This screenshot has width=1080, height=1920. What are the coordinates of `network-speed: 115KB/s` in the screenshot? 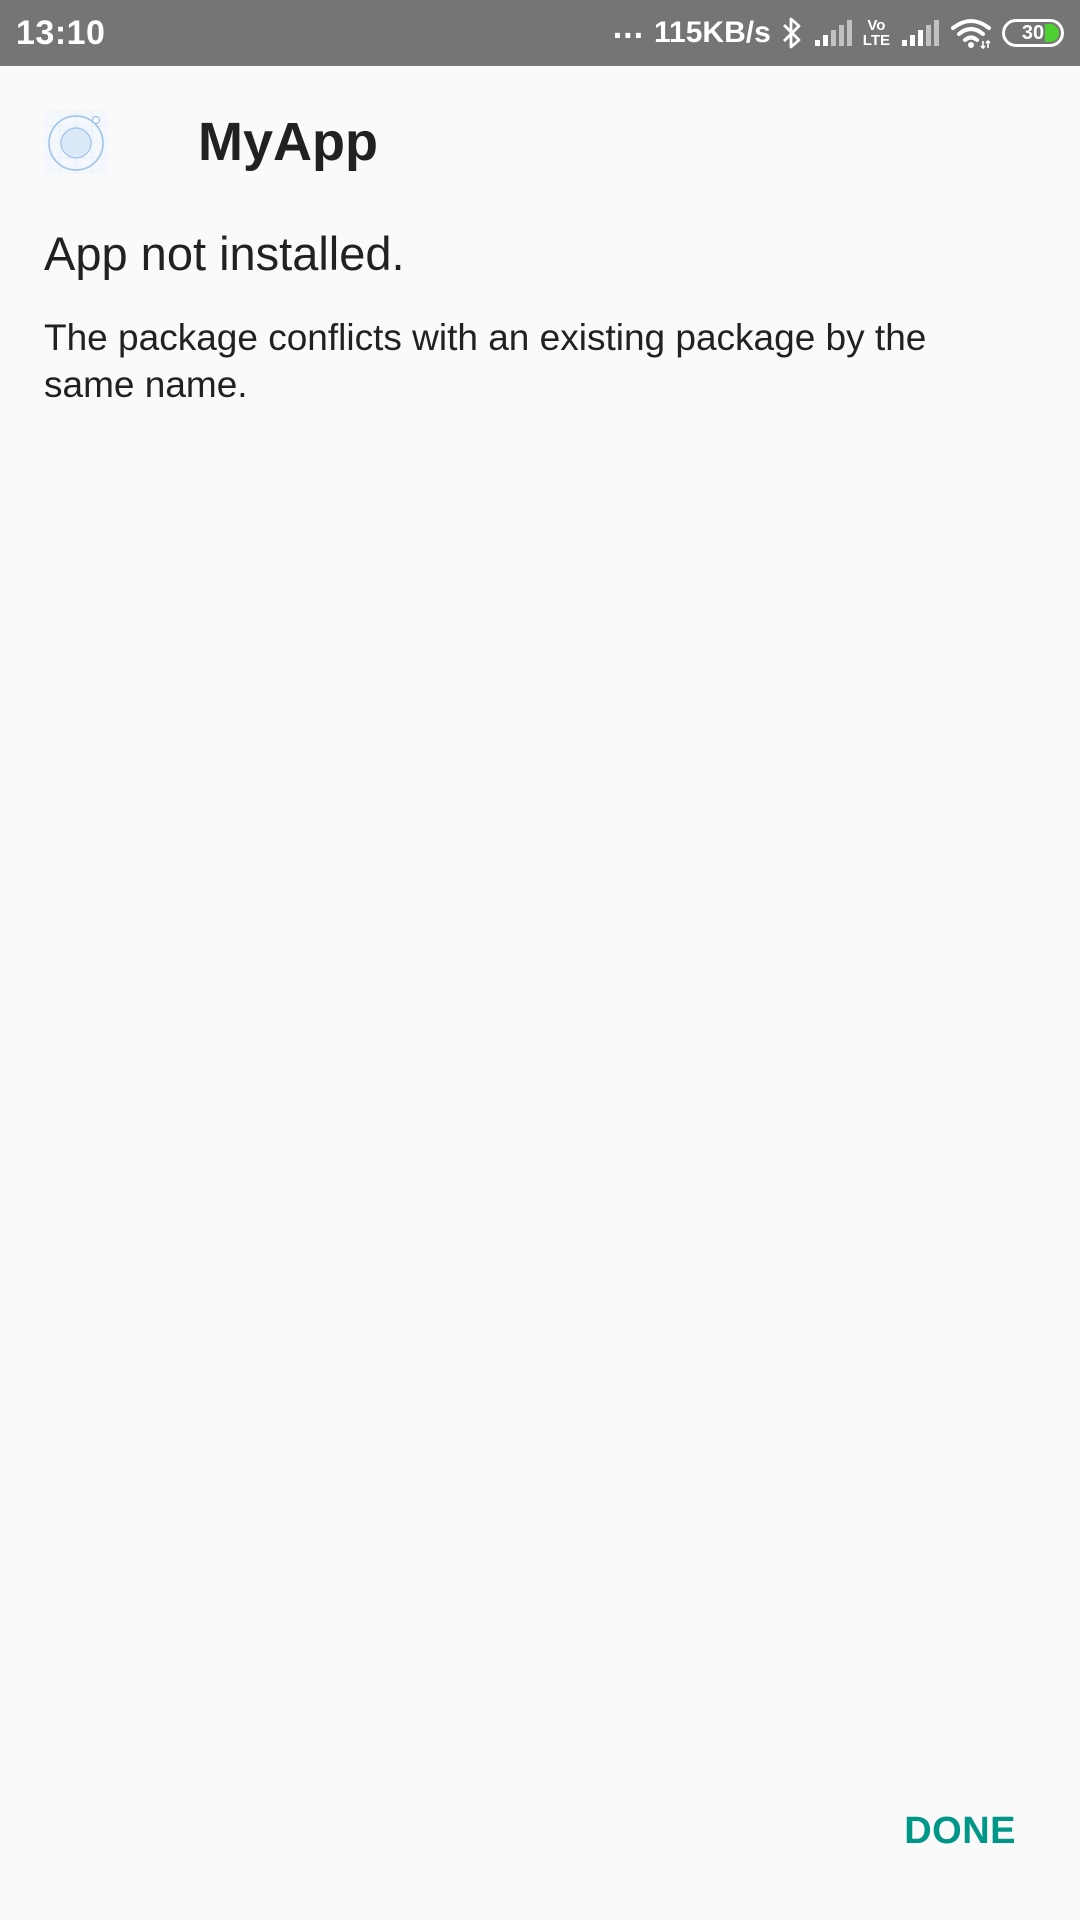 It's located at (712, 32).